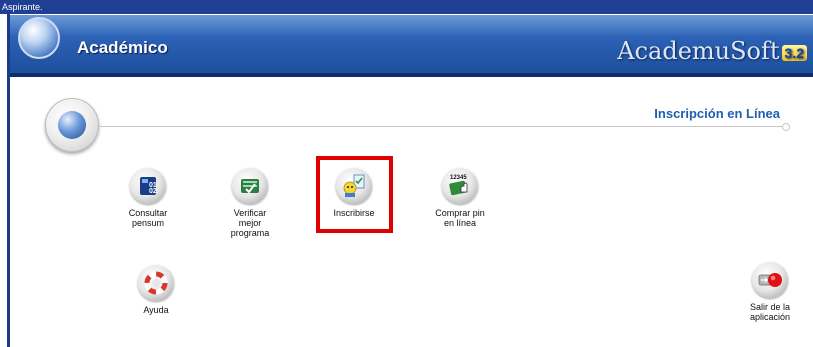 This screenshot has width=813, height=347. I want to click on window-title: Aspirante., so click(22, 7).